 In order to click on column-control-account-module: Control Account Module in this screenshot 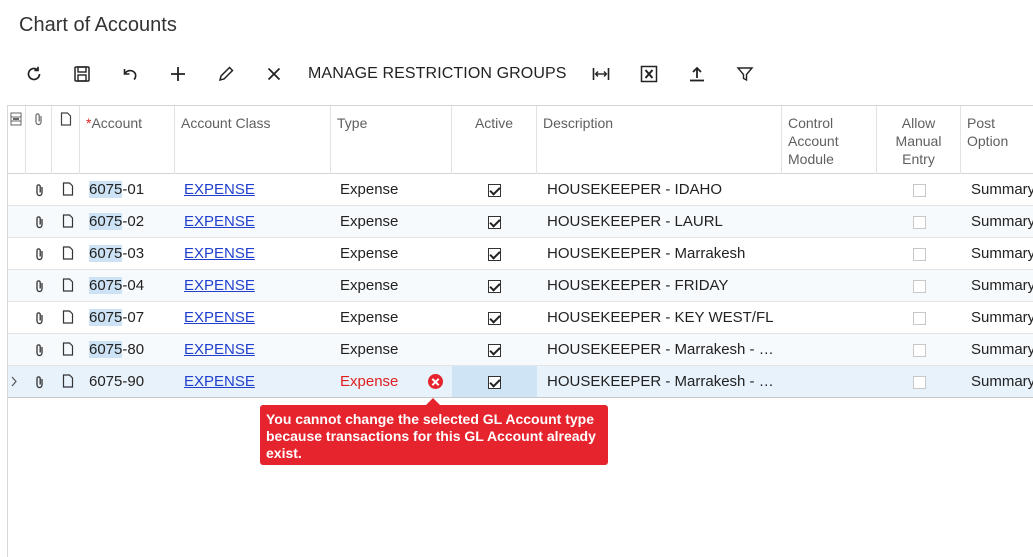, I will do `click(829, 140)`.